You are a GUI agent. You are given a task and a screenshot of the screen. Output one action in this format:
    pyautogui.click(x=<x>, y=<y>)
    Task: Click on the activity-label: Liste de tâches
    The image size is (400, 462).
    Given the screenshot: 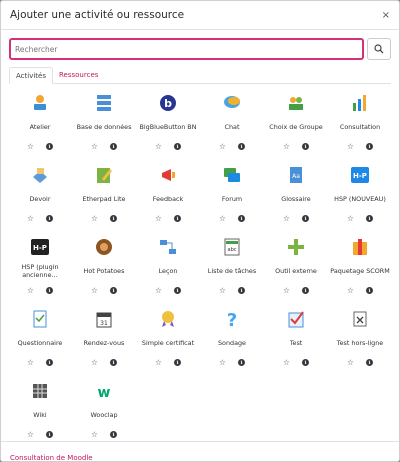 What is the action you would take?
    pyautogui.click(x=232, y=270)
    